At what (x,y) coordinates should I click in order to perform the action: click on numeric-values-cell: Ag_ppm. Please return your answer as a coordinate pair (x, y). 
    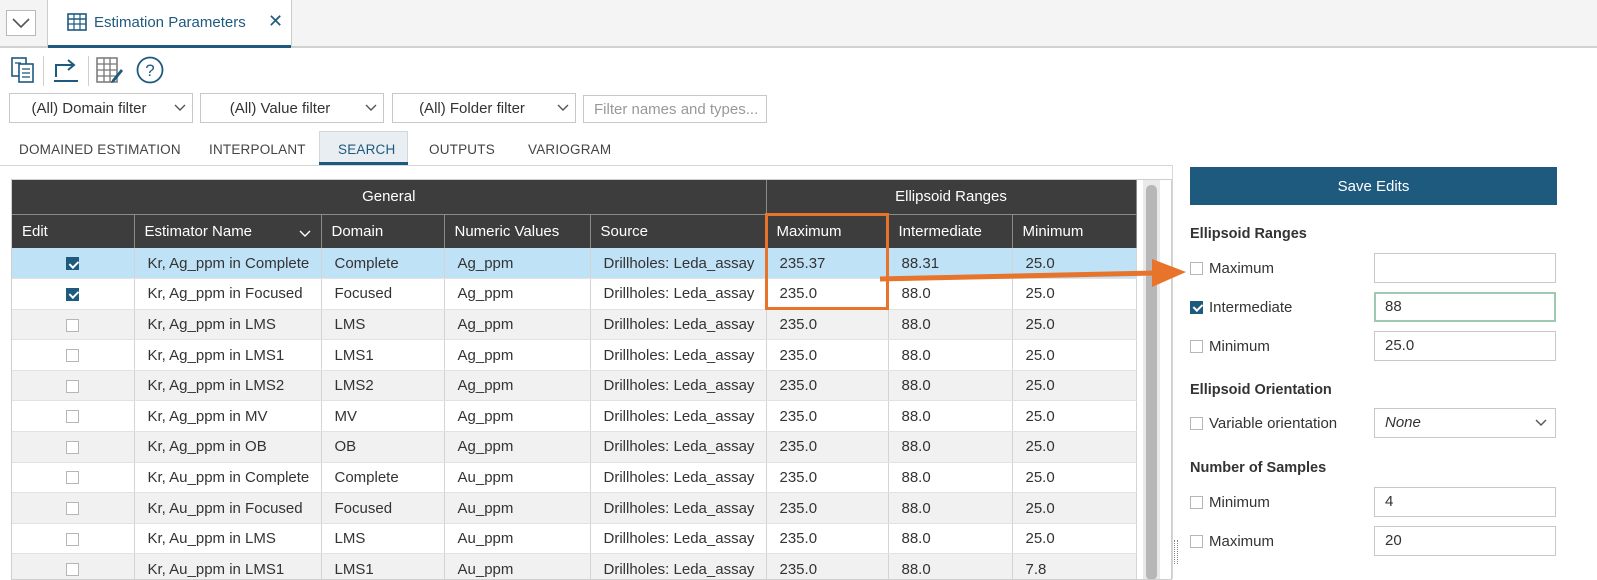
    Looking at the image, I should click on (517, 386).